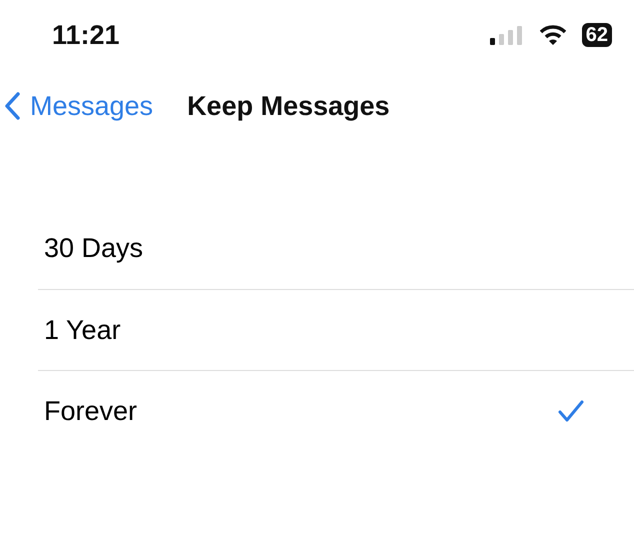  Describe the element at coordinates (336, 329) in the screenshot. I see `option-row: 1 Year` at that location.